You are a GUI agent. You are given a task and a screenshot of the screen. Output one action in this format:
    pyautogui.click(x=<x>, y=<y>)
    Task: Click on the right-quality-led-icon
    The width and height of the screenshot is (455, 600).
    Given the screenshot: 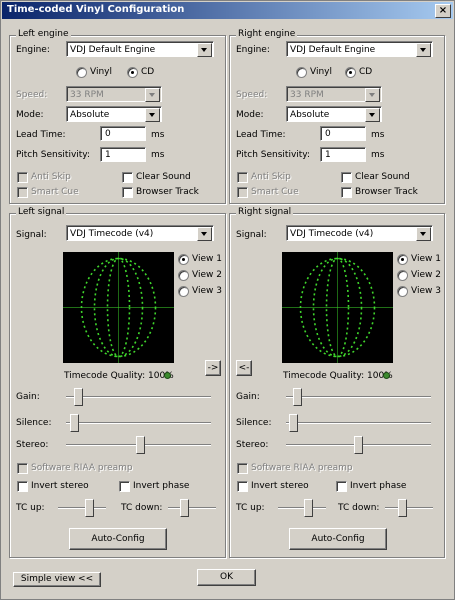 What is the action you would take?
    pyautogui.click(x=386, y=375)
    